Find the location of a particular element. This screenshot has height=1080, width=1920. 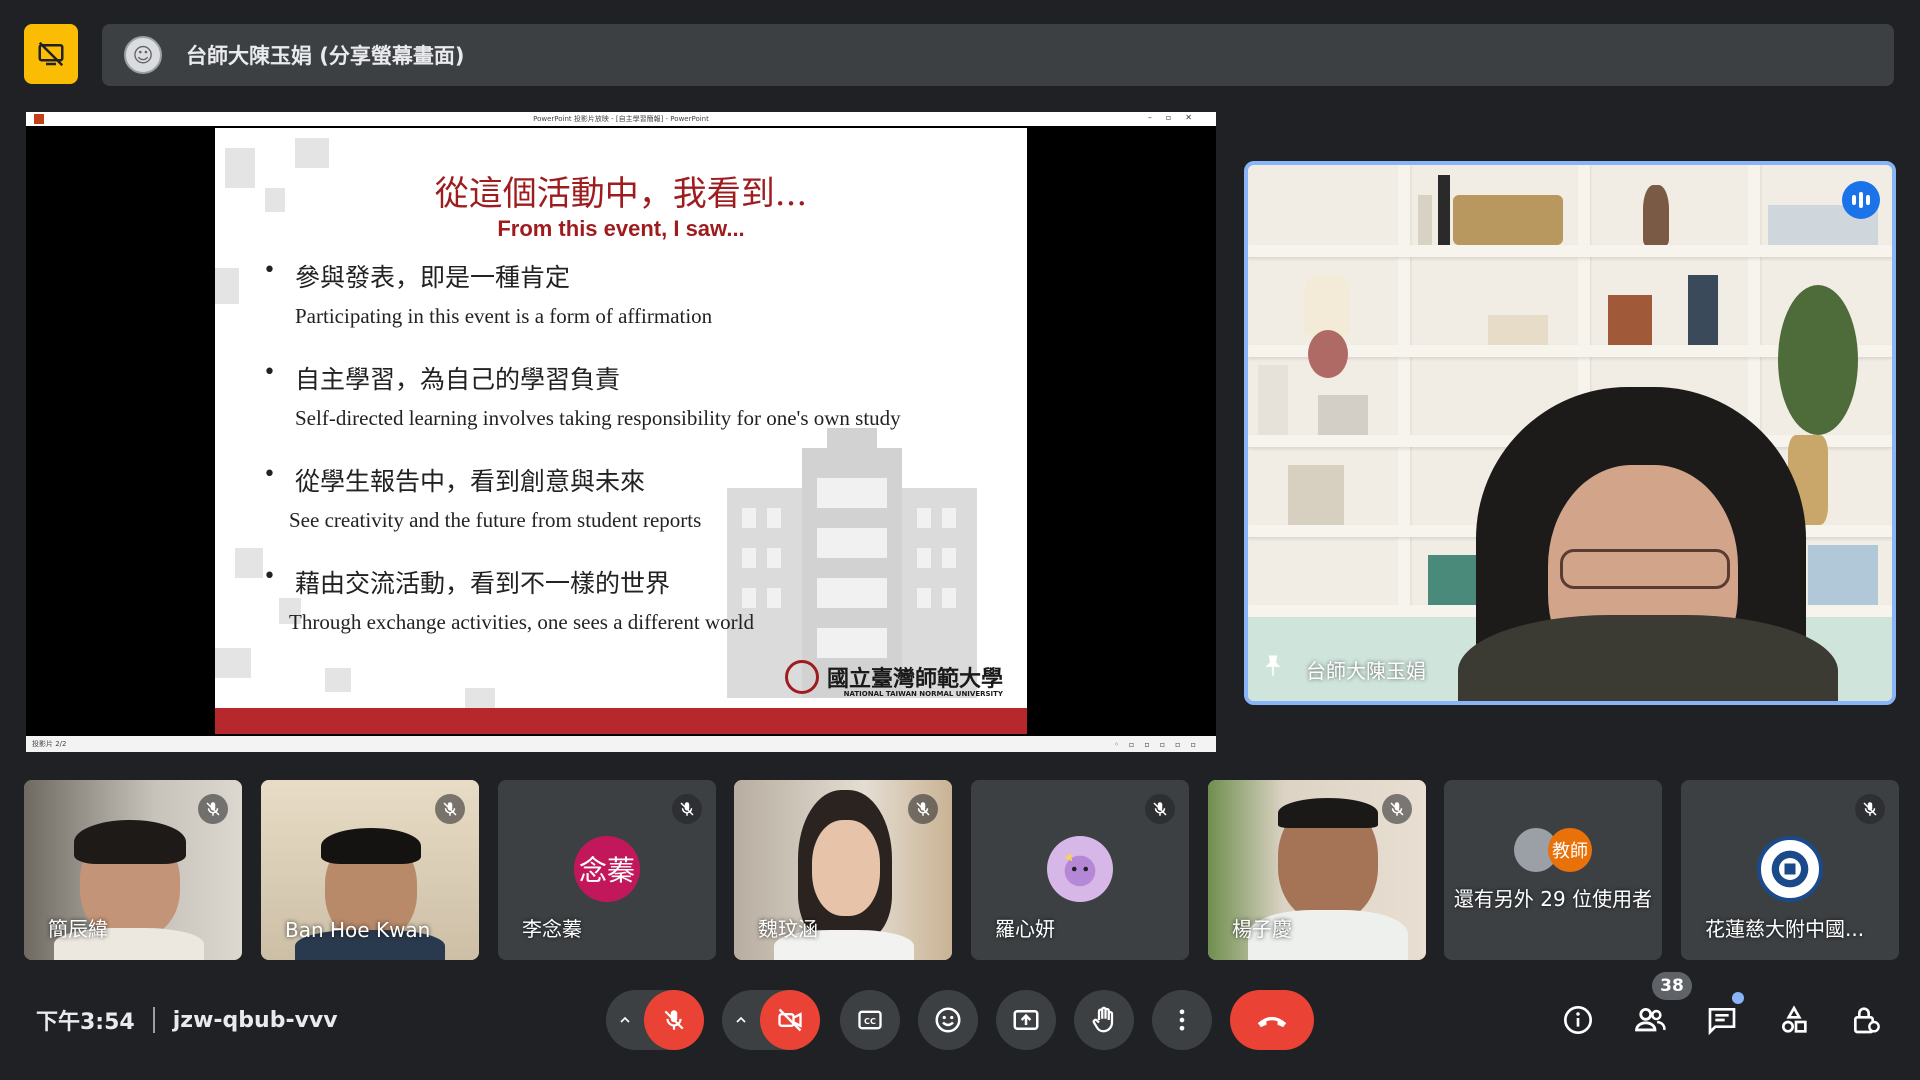

chat-icon is located at coordinates (1722, 1022).